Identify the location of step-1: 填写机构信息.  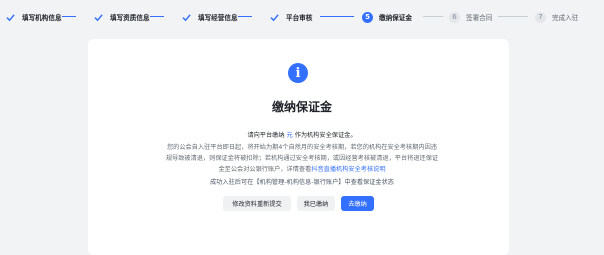
(33, 17).